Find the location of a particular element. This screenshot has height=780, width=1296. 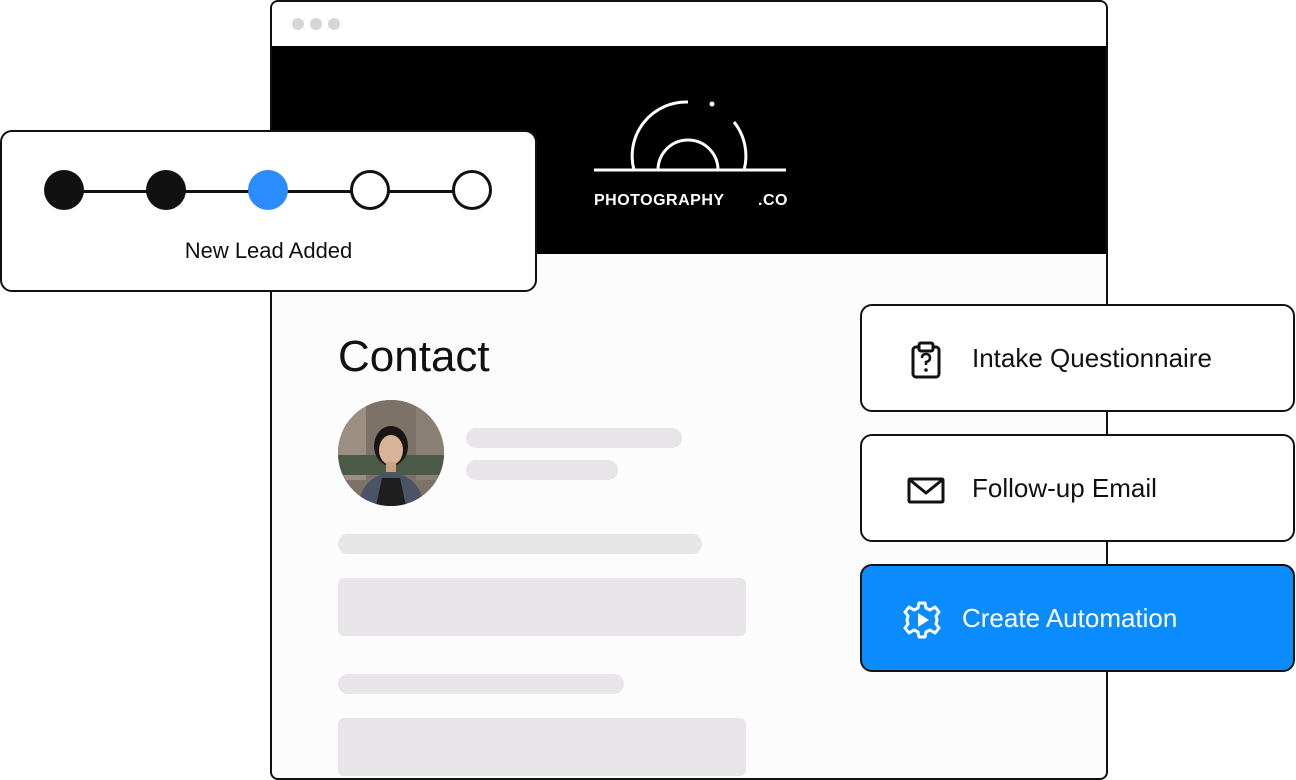

intake-questionnaire-button: Intake Questionnaire is located at coordinates (1077, 358).